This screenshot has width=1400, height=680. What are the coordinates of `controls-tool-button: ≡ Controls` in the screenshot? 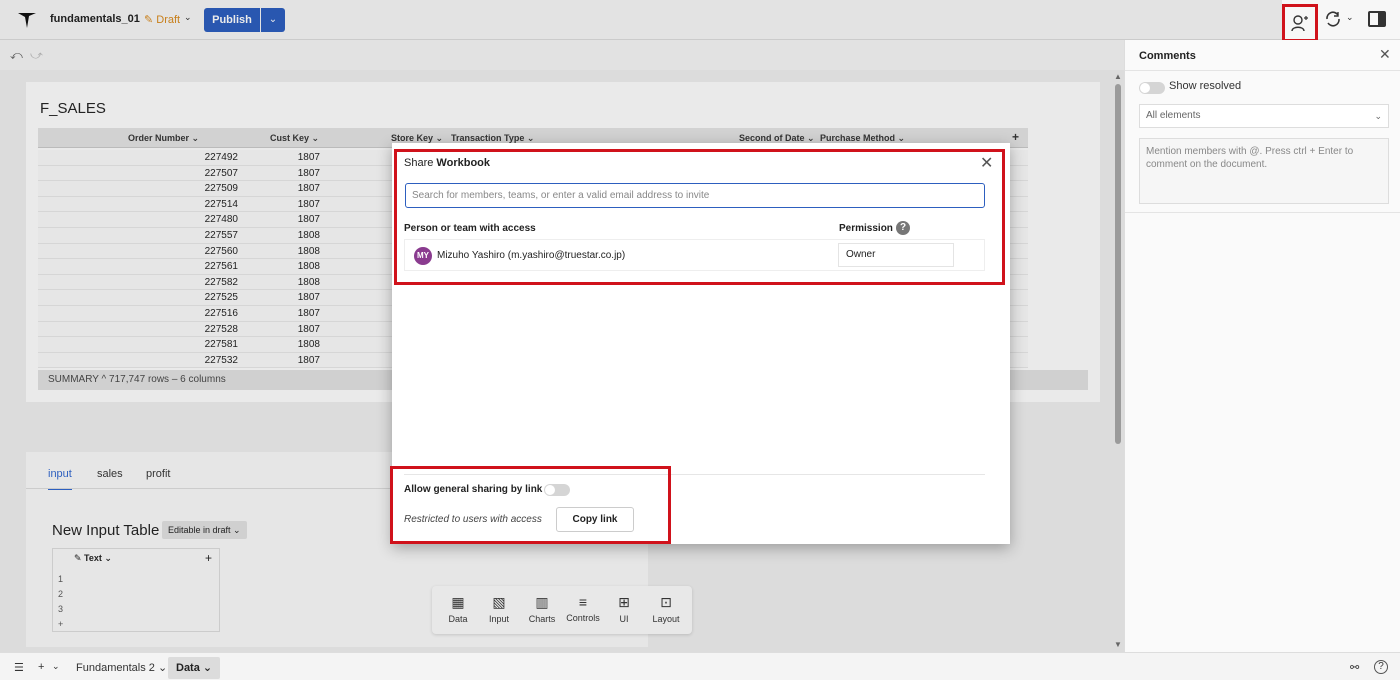 It's located at (583, 608).